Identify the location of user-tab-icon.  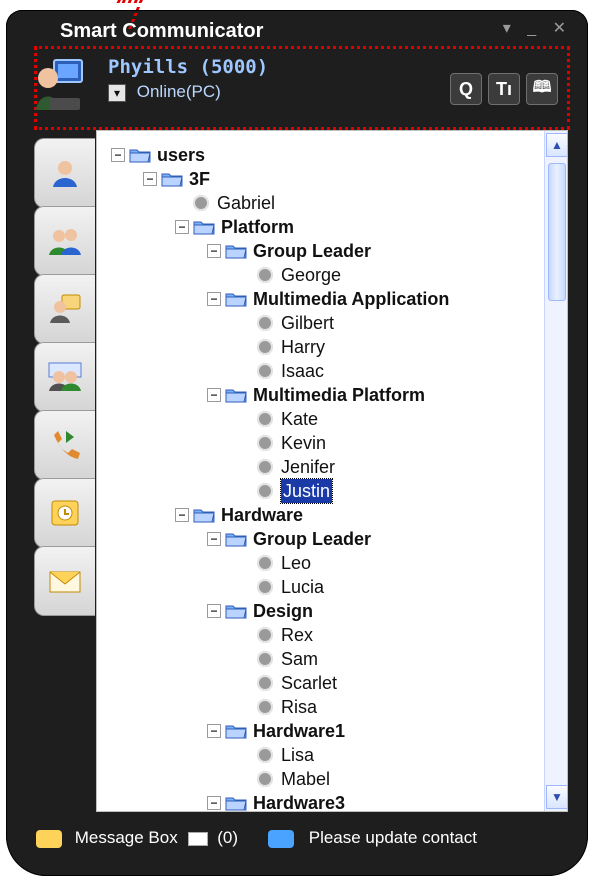
(65, 174).